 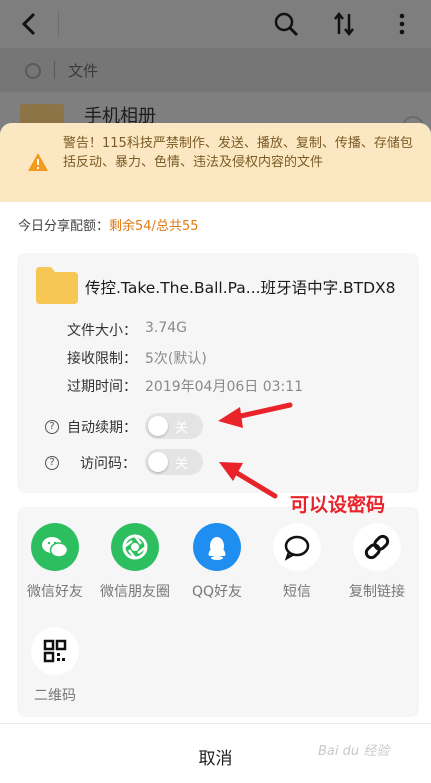 I want to click on share-qq-friend: QQ好友, so click(x=217, y=562).